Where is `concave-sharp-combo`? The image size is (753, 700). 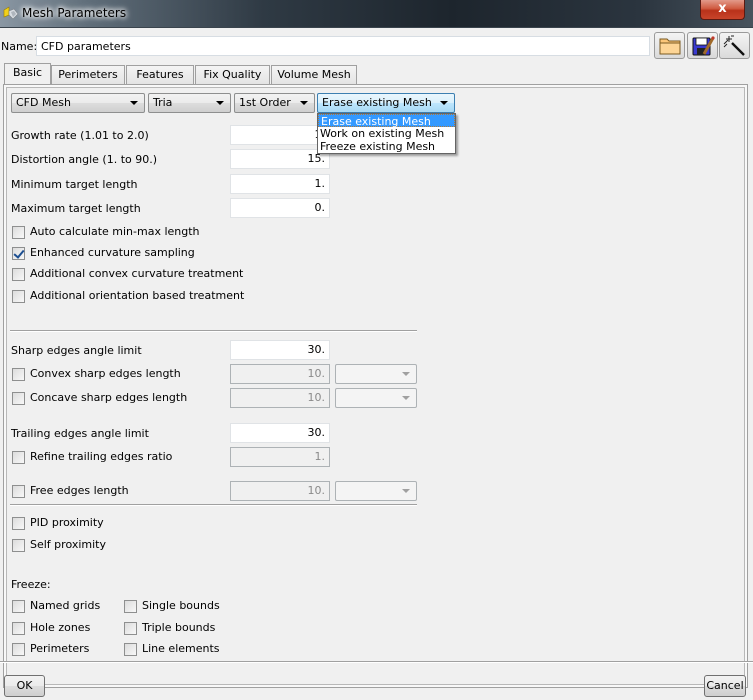 concave-sharp-combo is located at coordinates (376, 398).